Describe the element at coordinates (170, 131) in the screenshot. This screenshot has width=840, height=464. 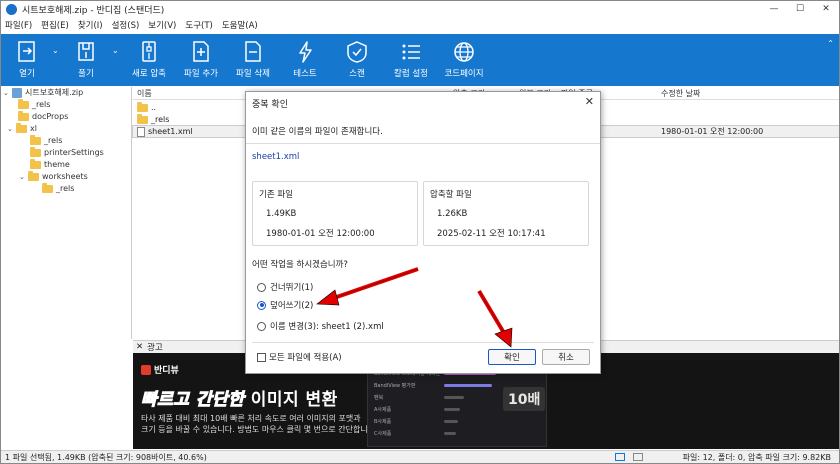
I see `file-name: sheet1.xml` at that location.